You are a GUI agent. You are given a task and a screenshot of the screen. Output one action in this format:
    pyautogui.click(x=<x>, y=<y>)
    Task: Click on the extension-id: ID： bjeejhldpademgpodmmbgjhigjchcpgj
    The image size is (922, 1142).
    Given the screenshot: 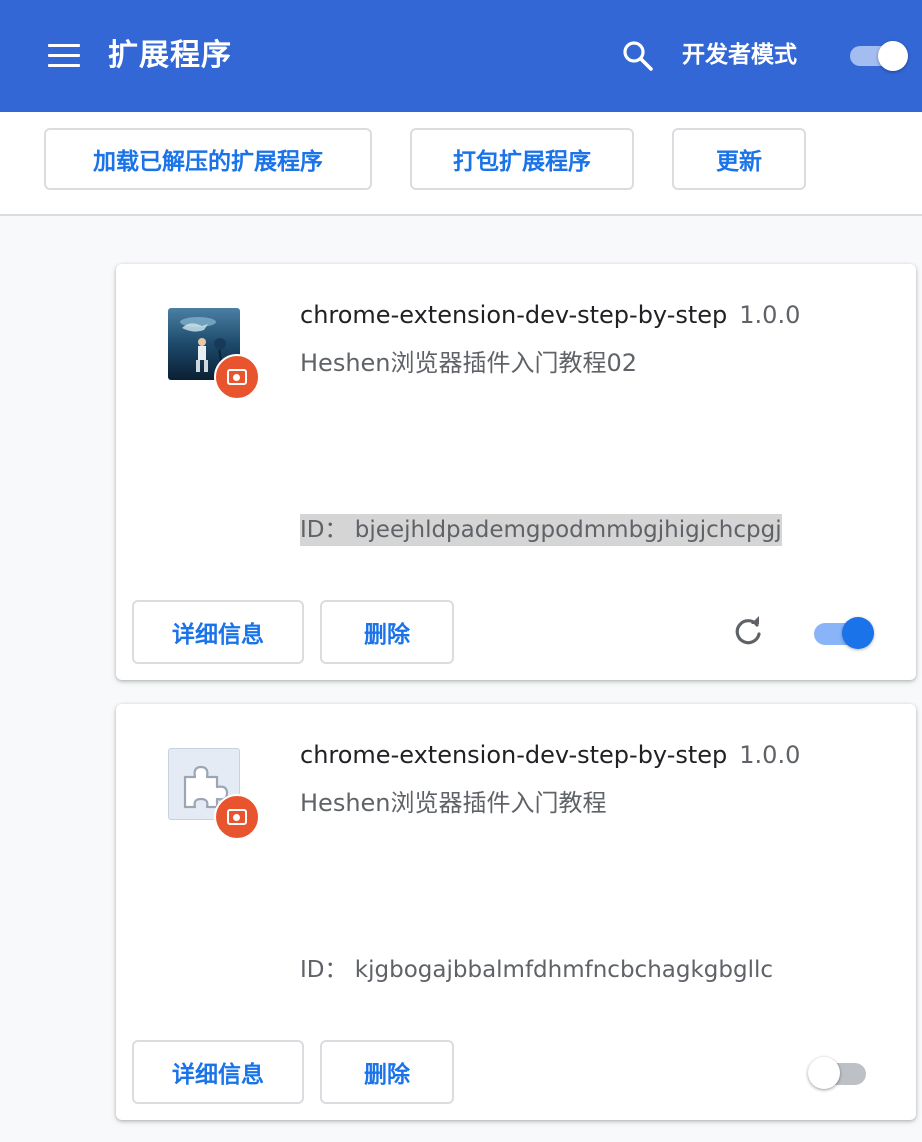 What is the action you would take?
    pyautogui.click(x=541, y=530)
    